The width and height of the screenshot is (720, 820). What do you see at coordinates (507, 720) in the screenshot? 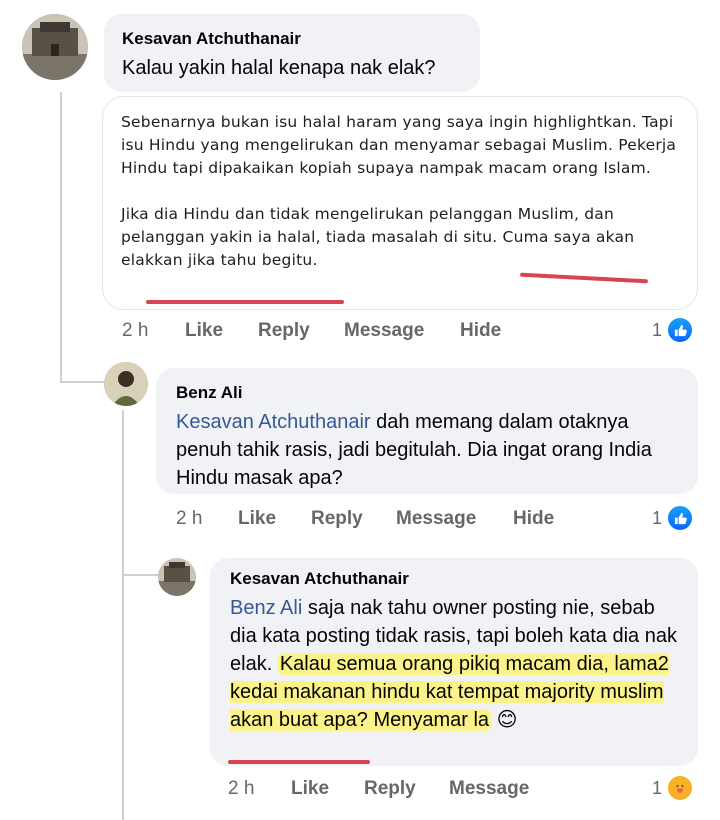
I see `smile-emoji-icon: 😊` at bounding box center [507, 720].